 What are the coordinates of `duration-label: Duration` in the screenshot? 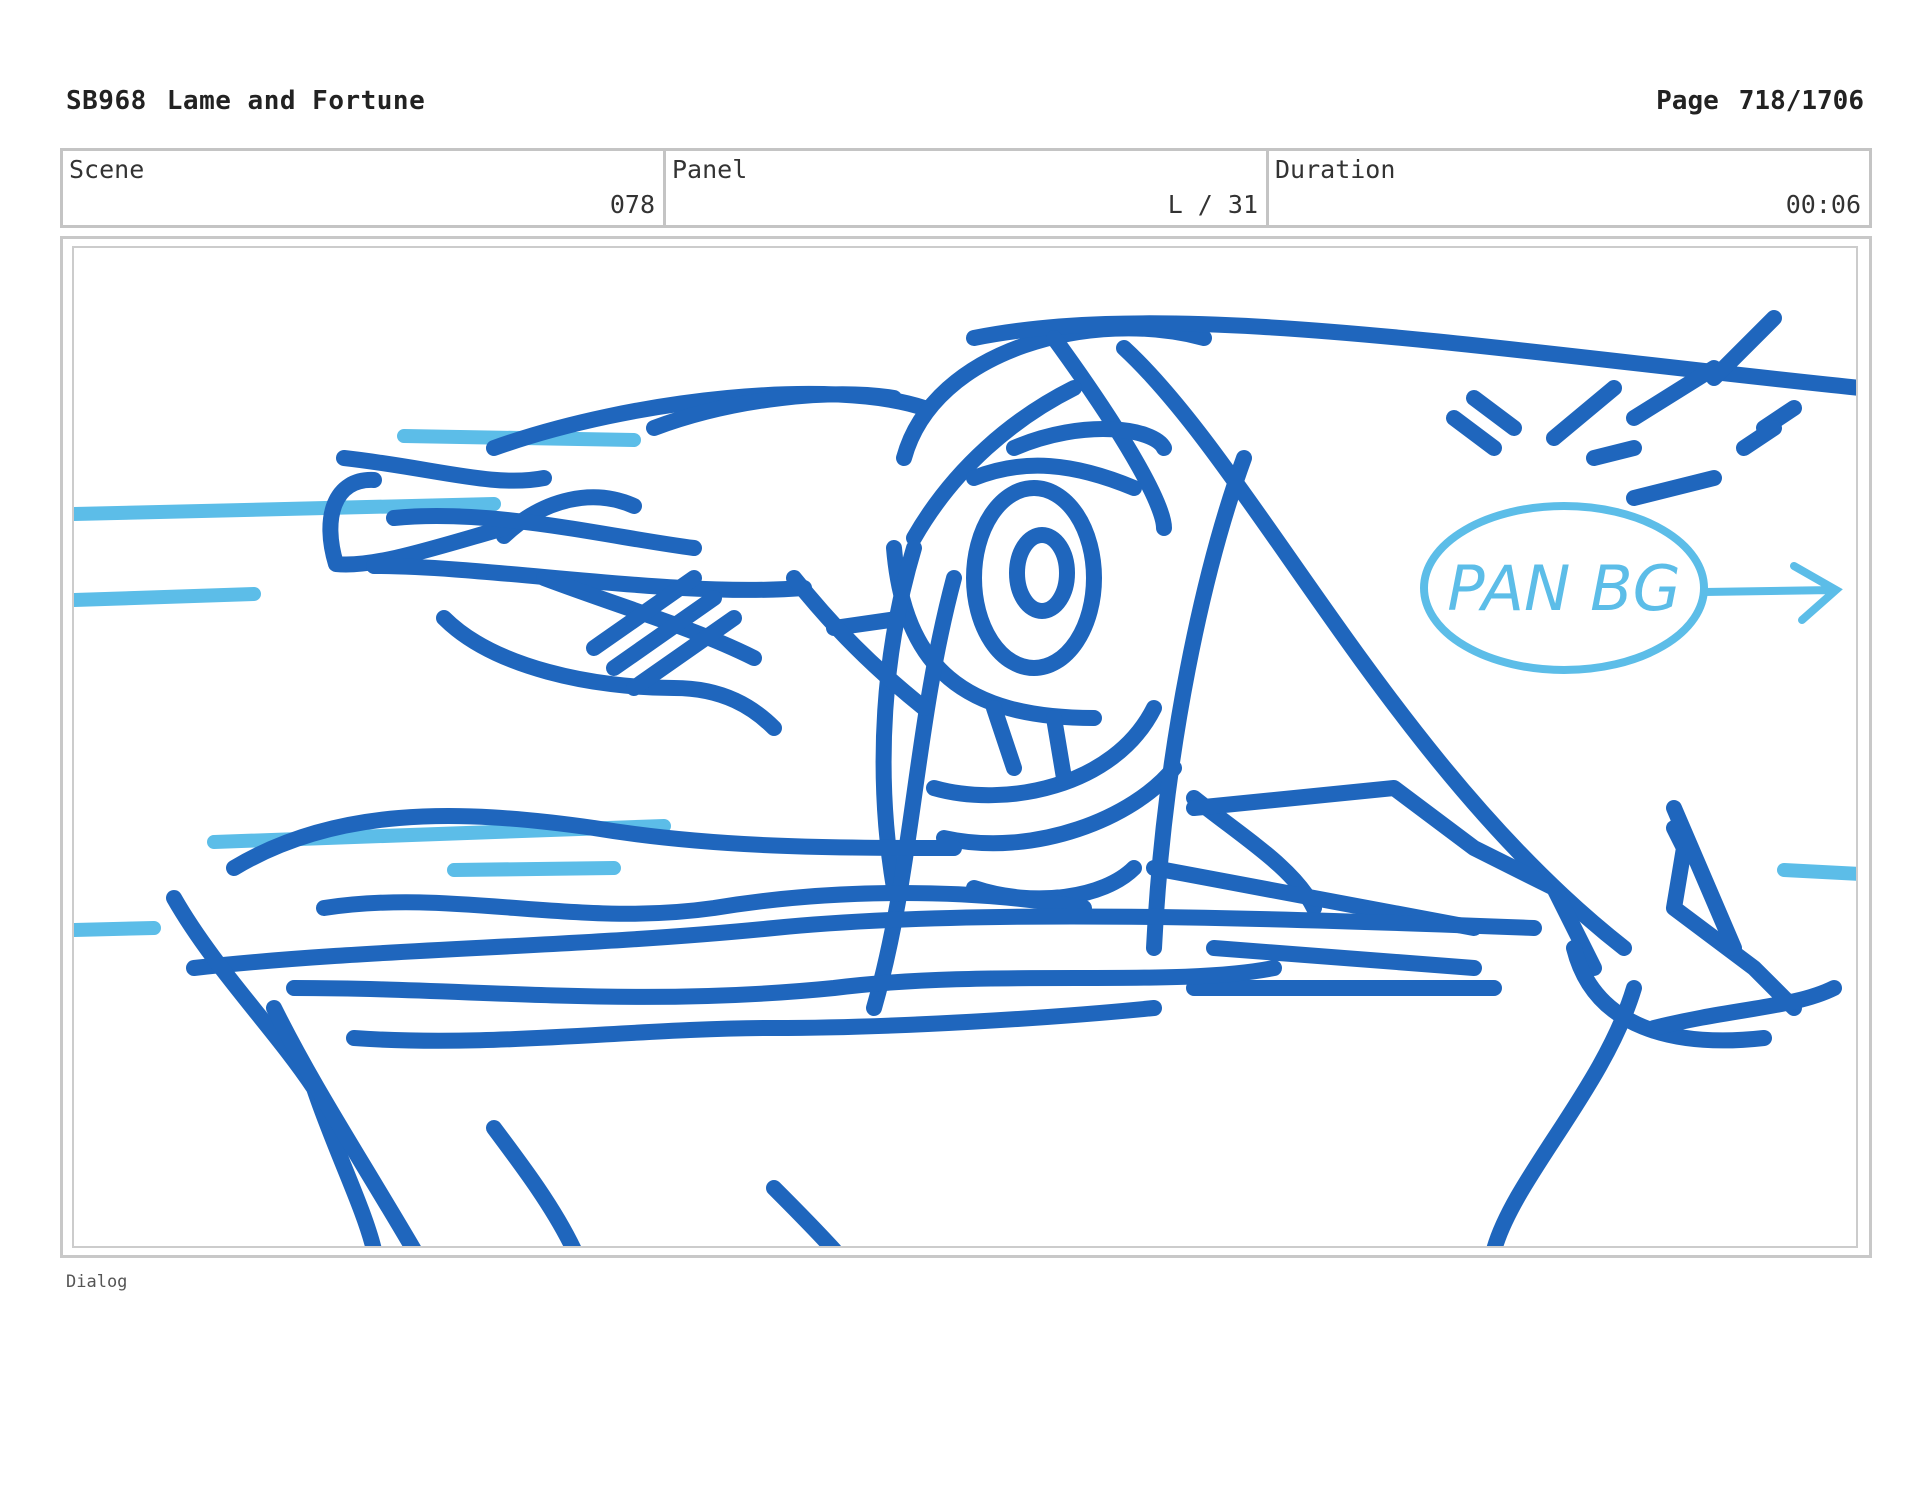 It's located at (1335, 169).